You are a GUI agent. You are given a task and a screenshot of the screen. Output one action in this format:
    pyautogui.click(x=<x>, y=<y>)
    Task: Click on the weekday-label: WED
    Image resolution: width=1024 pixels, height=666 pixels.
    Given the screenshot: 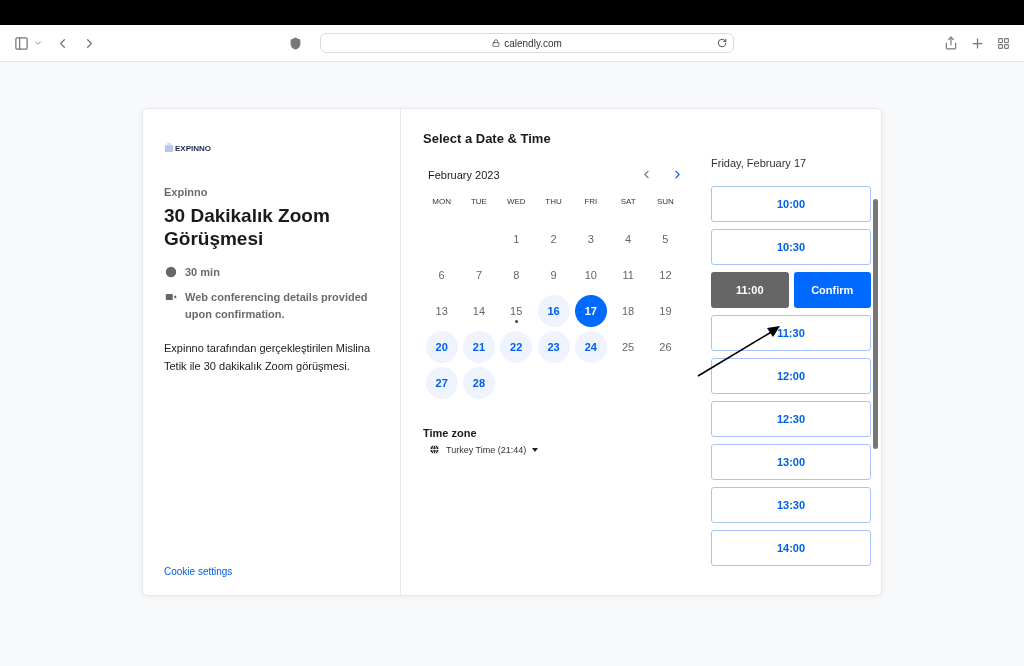 What is the action you would take?
    pyautogui.click(x=516, y=202)
    